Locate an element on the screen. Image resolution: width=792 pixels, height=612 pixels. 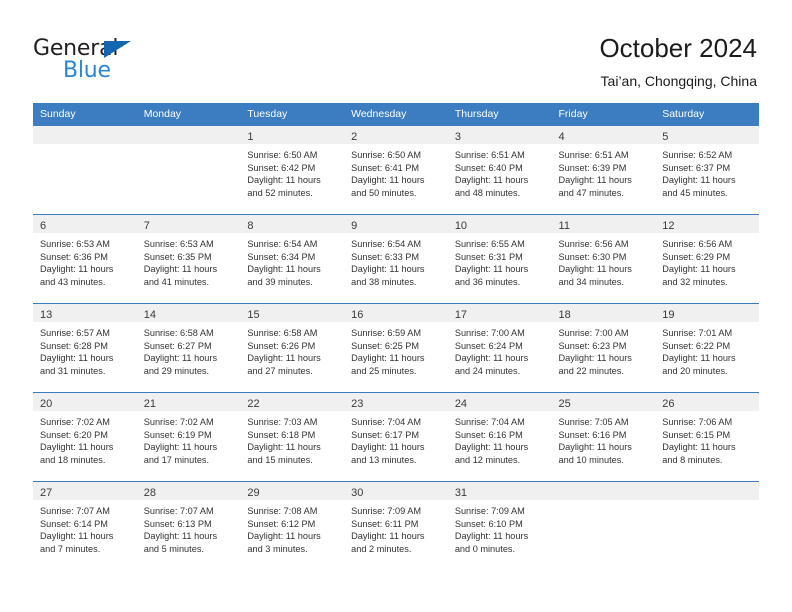
day-detail-line: Sunset: 6:37 PM is located at coordinates (696, 167).